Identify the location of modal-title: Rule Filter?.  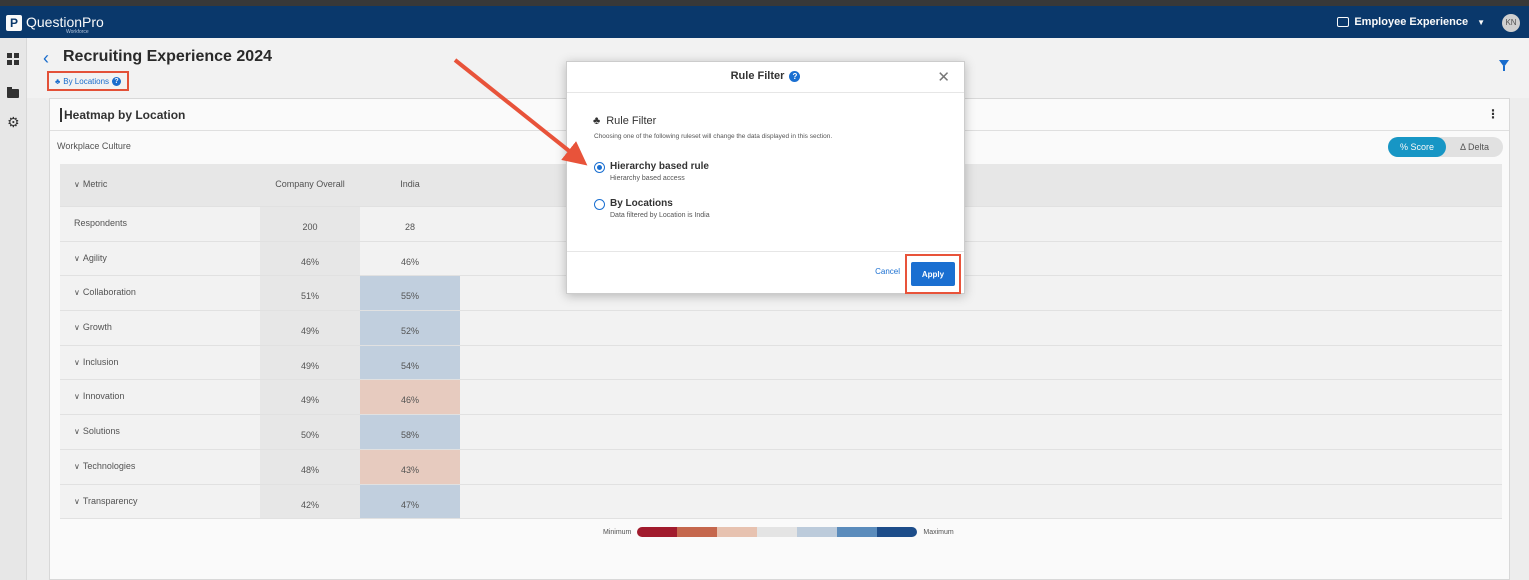
(765, 76).